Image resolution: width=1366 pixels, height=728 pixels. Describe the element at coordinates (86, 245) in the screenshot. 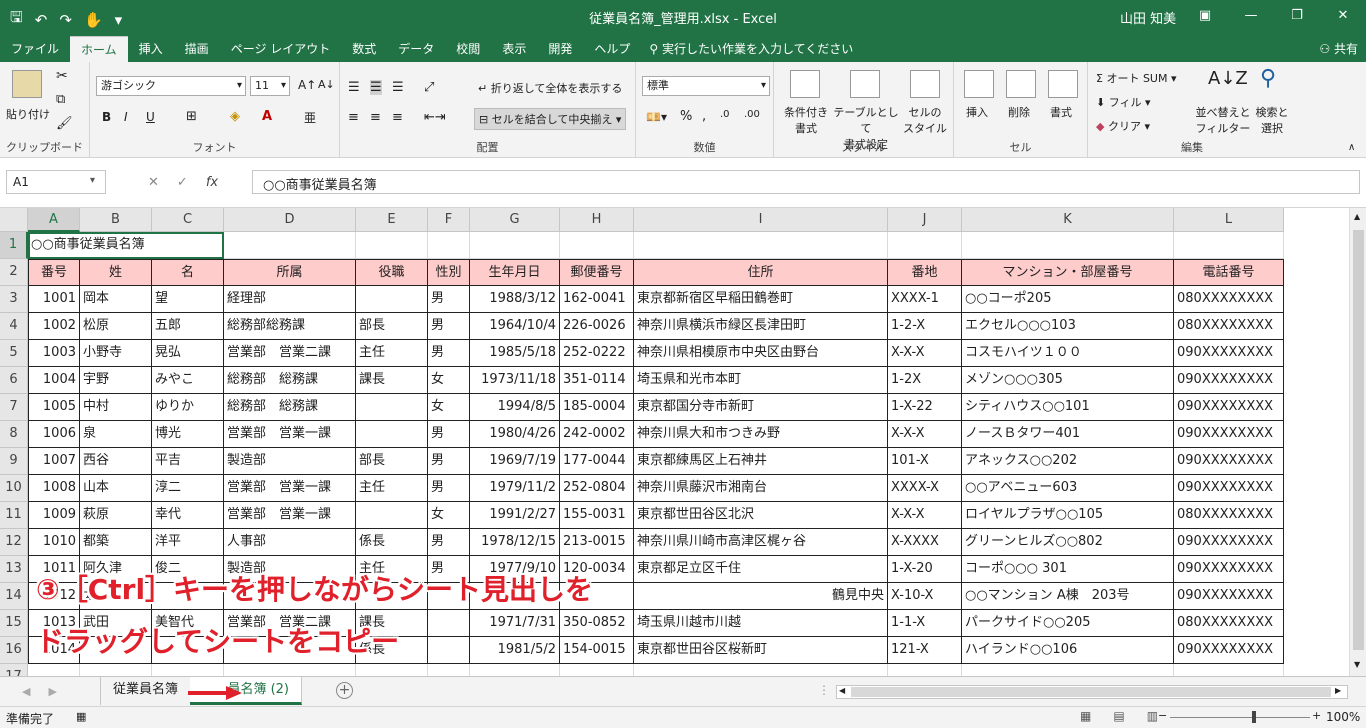

I see `title-cell: ○○商事従業員名簿` at that location.